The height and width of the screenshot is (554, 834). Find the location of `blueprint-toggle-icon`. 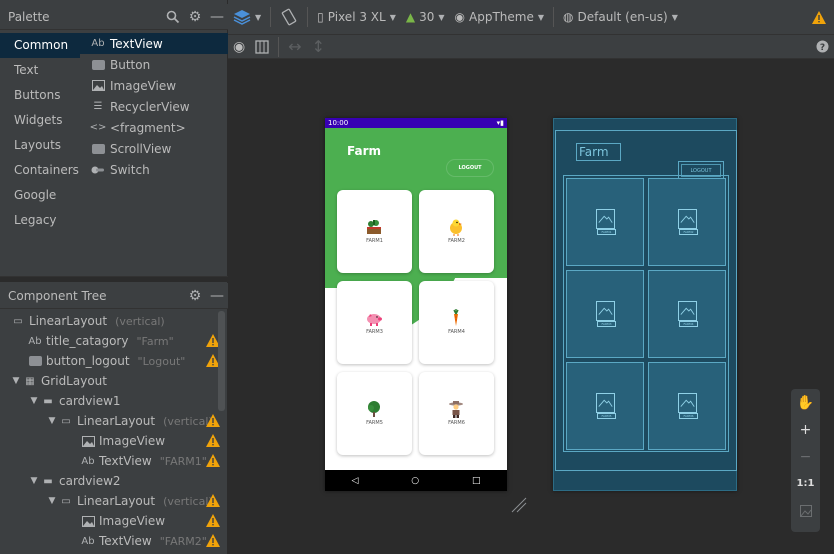

blueprint-toggle-icon is located at coordinates (262, 47).